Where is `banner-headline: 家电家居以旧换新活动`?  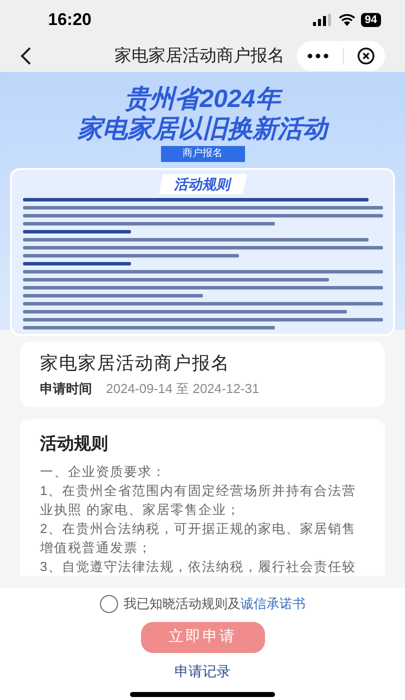
banner-headline: 家电家居以旧换新活动 is located at coordinates (203, 129).